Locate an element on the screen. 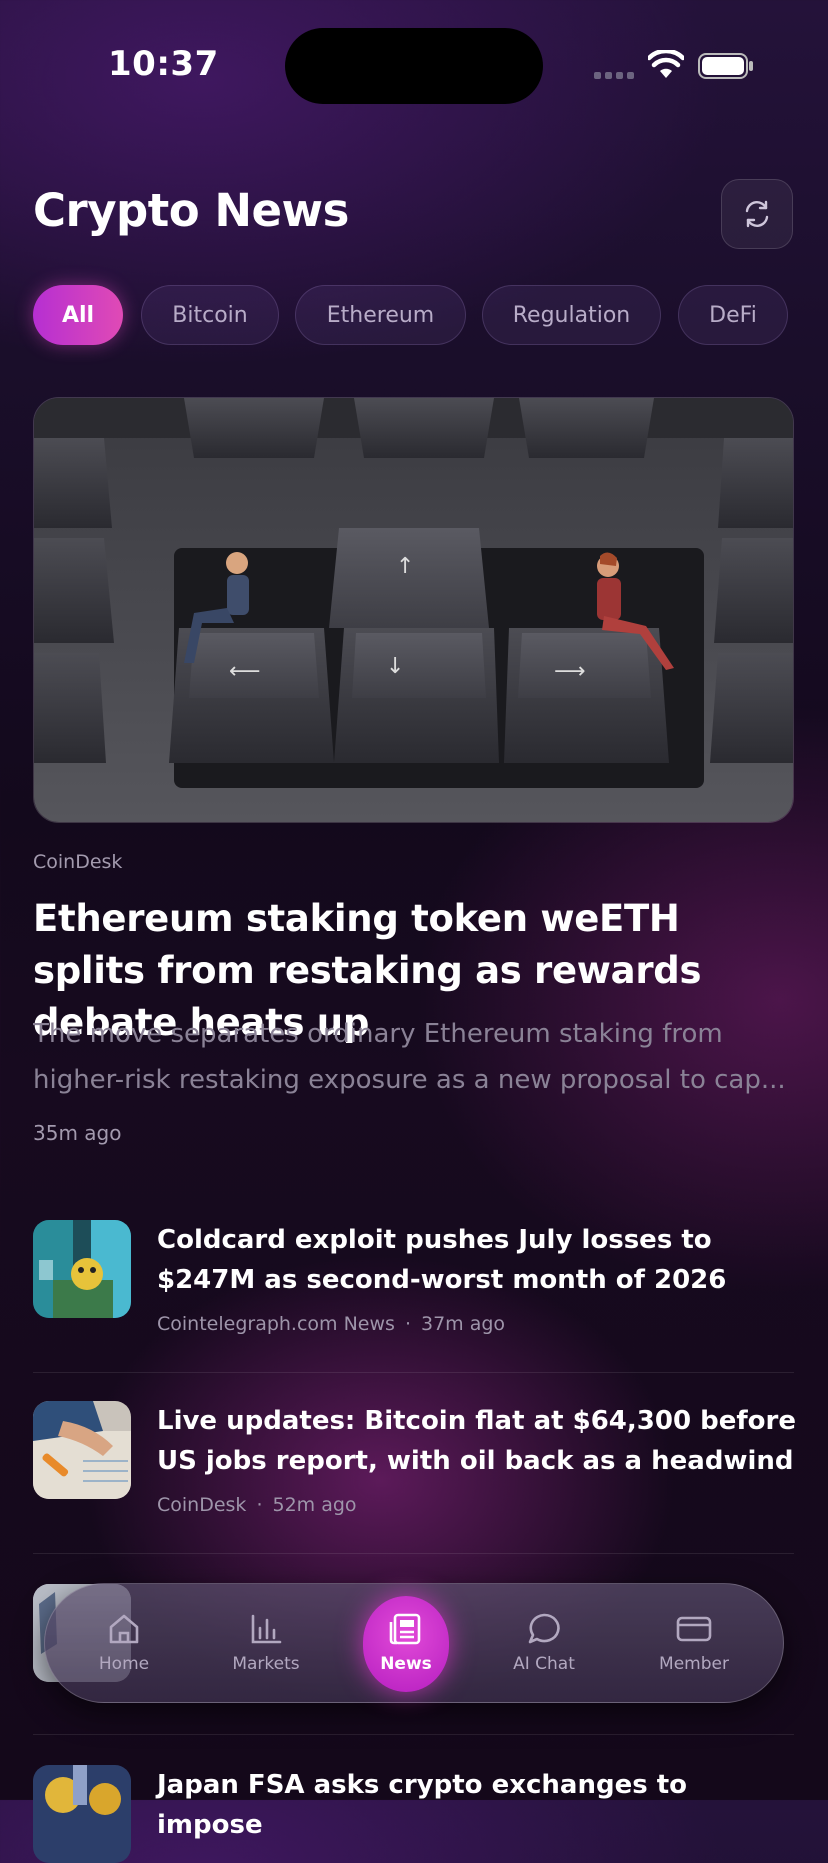 The image size is (828, 1863). article-source: Cointelegraph.com News is located at coordinates (276, 1324).